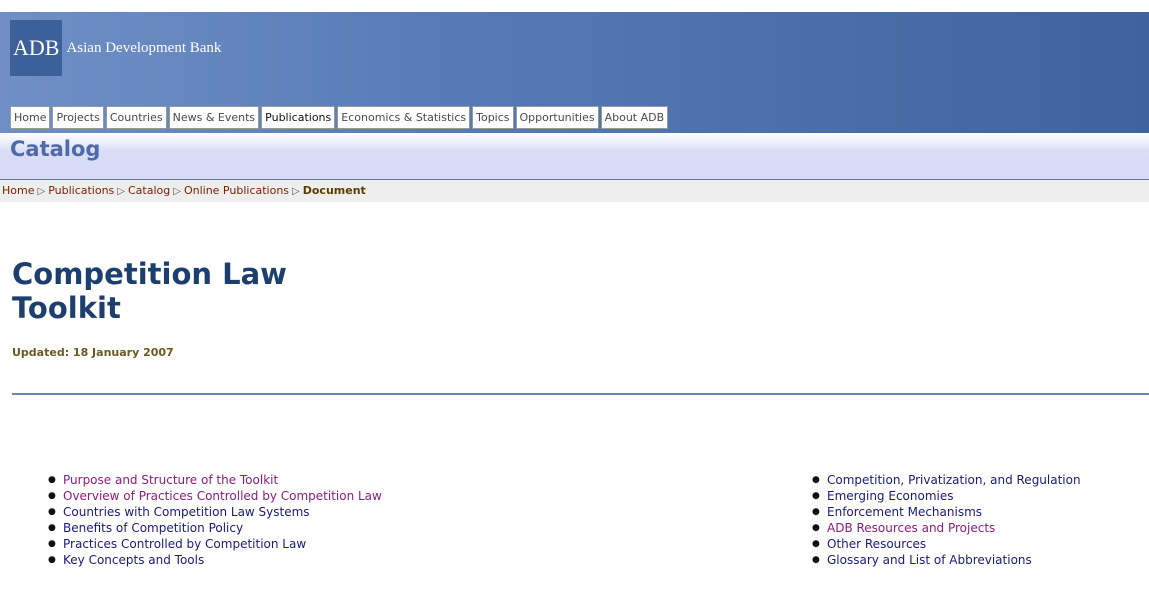 The width and height of the screenshot is (1149, 590). I want to click on toc-link-glossary: Glossary and List of Abbreviations, so click(929, 560).